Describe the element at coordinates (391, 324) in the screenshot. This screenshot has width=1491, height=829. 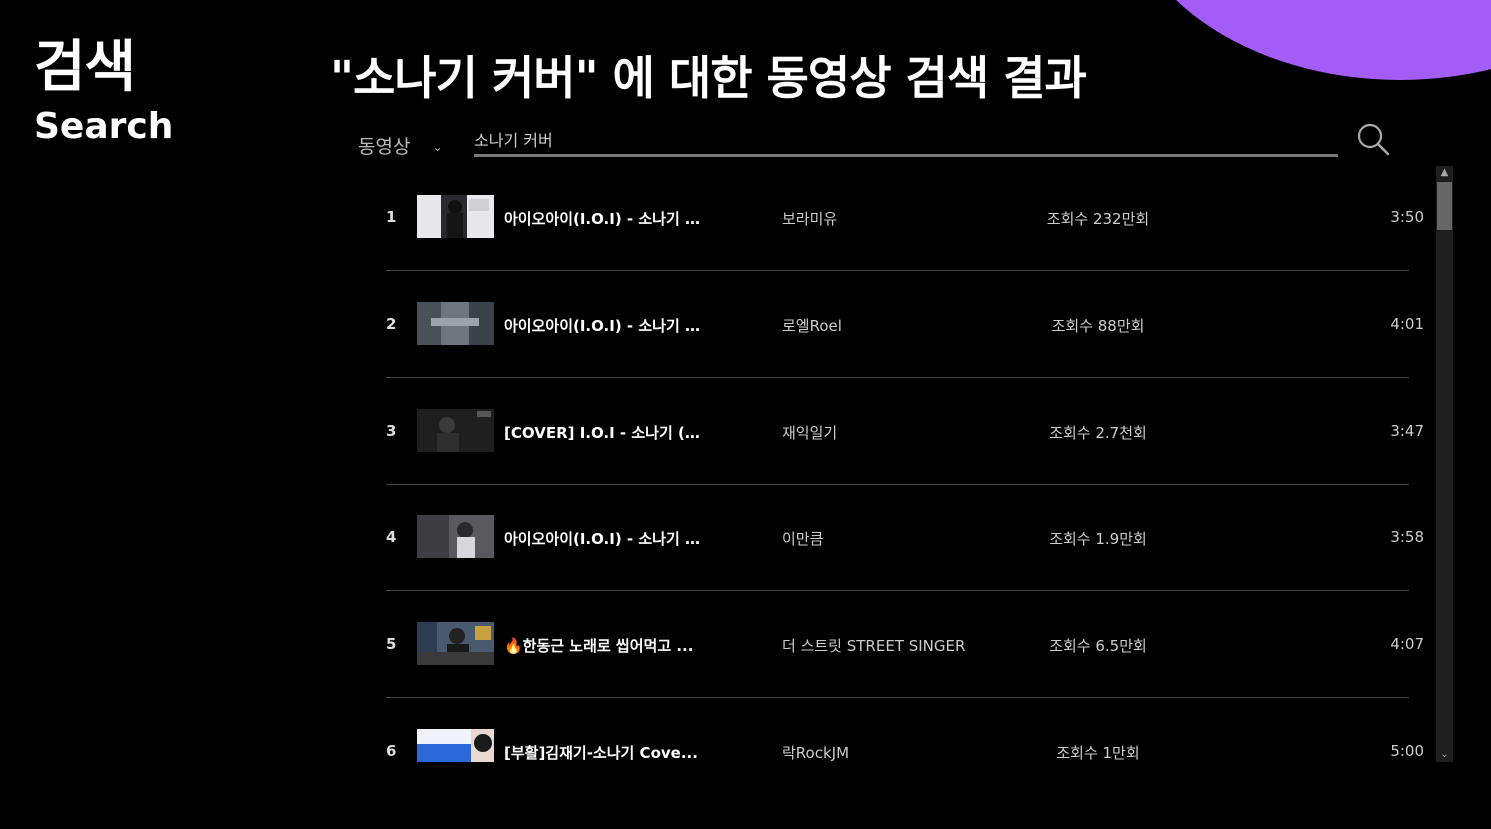
I see `rank-number: 2` at that location.